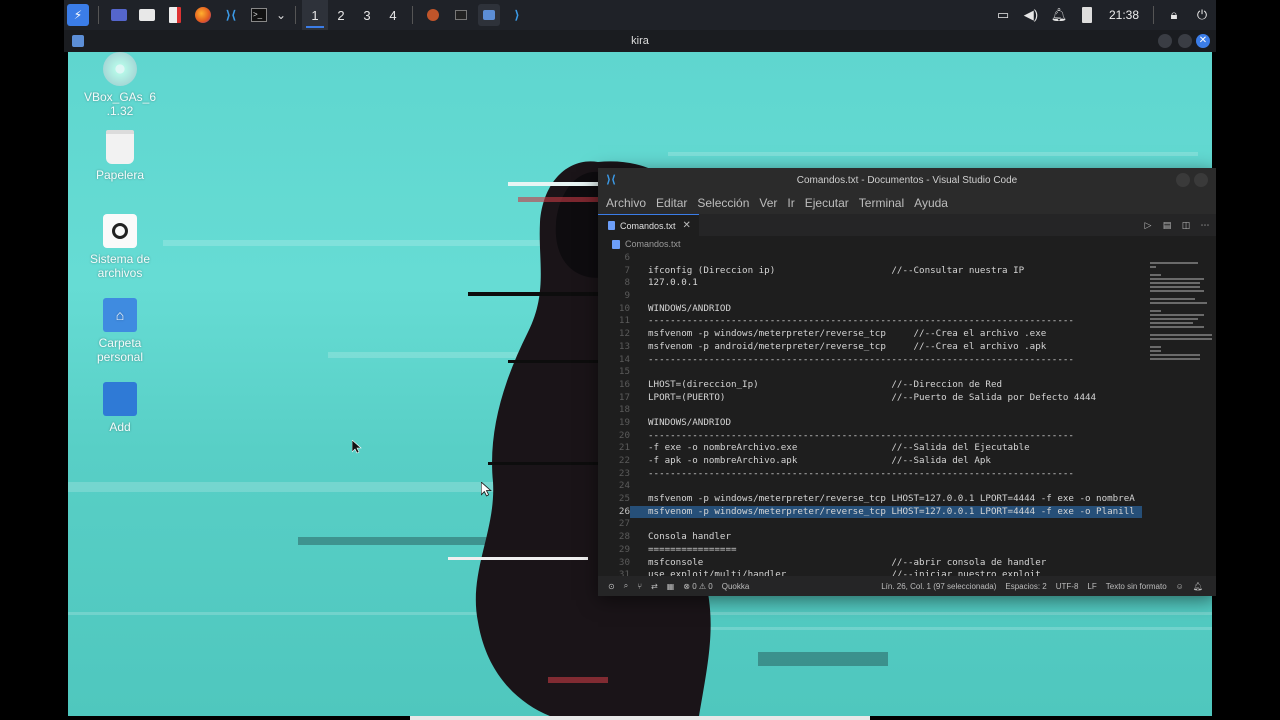  I want to click on code-line: 6, so click(870, 258).